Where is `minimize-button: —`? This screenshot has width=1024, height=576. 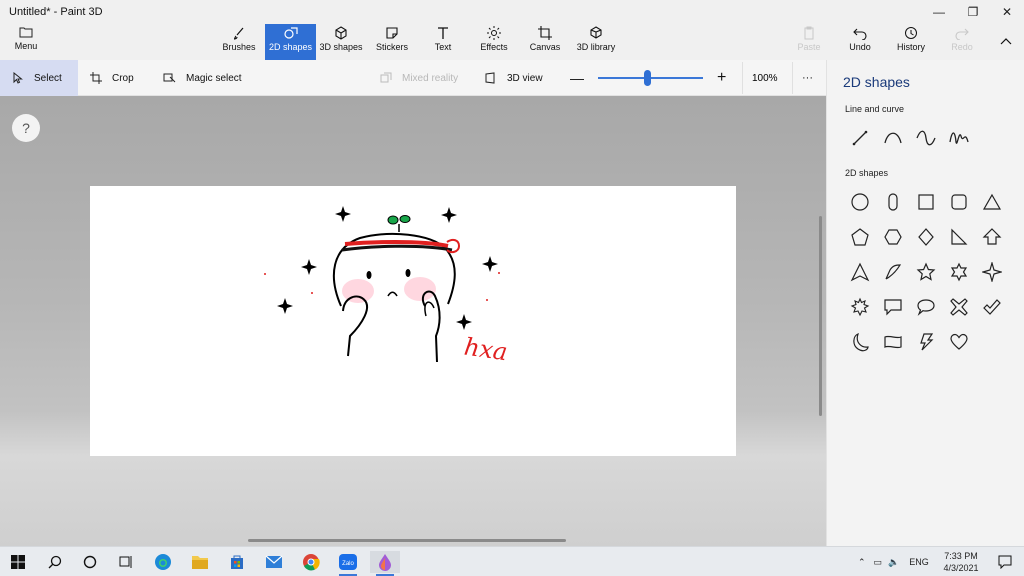
minimize-button: — is located at coordinates (939, 12).